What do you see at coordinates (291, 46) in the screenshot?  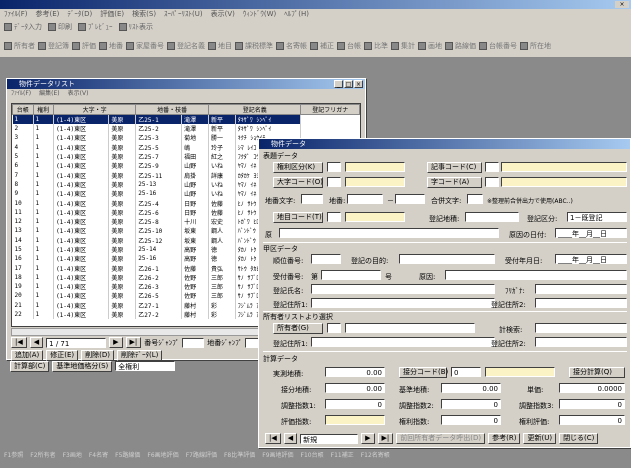 I see `toolbar-button: 名寄帳` at bounding box center [291, 46].